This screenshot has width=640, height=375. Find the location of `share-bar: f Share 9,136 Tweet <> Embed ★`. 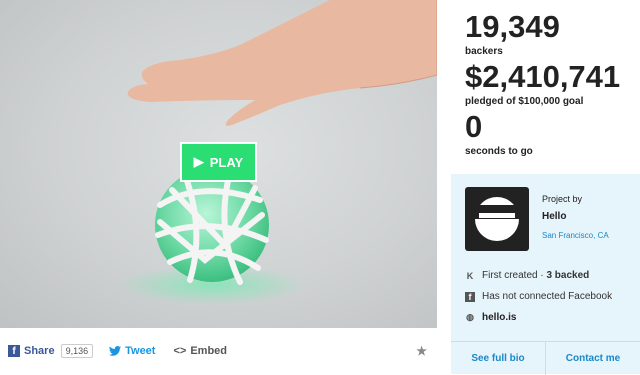

share-bar: f Share 9,136 Tweet <> Embed ★ is located at coordinates (218, 351).